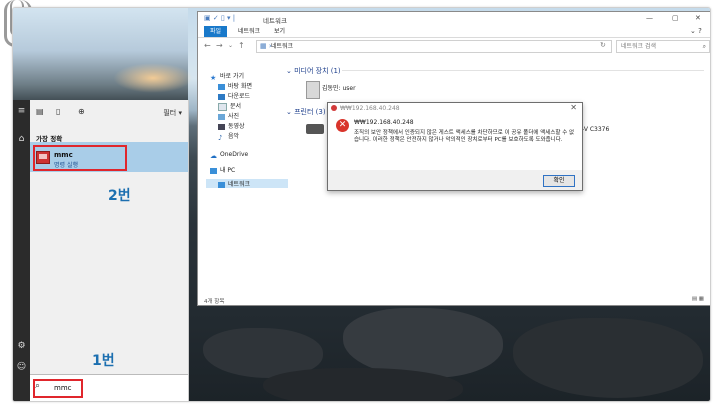 This screenshot has height=410, width=720. Describe the element at coordinates (61, 112) in the screenshot. I see `document-icon: ▯` at that location.